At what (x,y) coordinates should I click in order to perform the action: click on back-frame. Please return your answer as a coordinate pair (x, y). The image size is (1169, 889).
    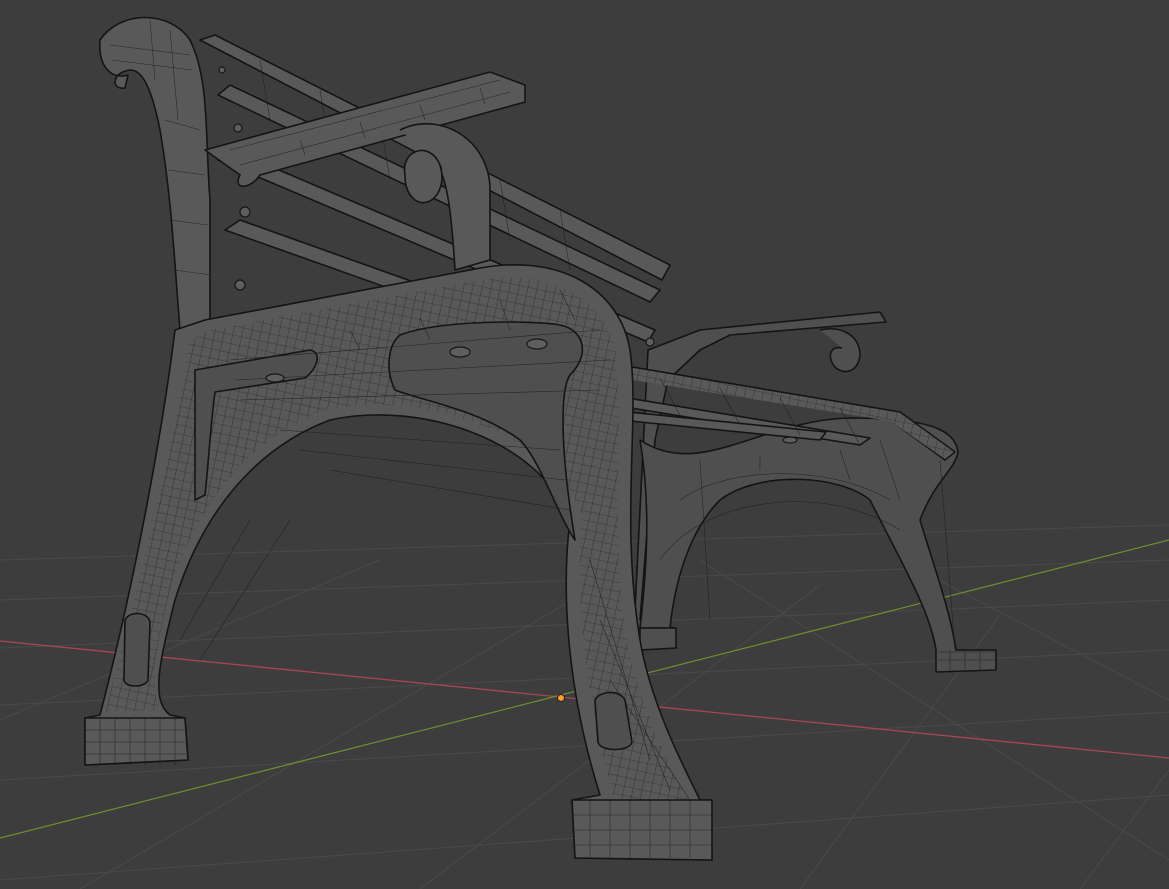
    Looking at the image, I should click on (815, 492).